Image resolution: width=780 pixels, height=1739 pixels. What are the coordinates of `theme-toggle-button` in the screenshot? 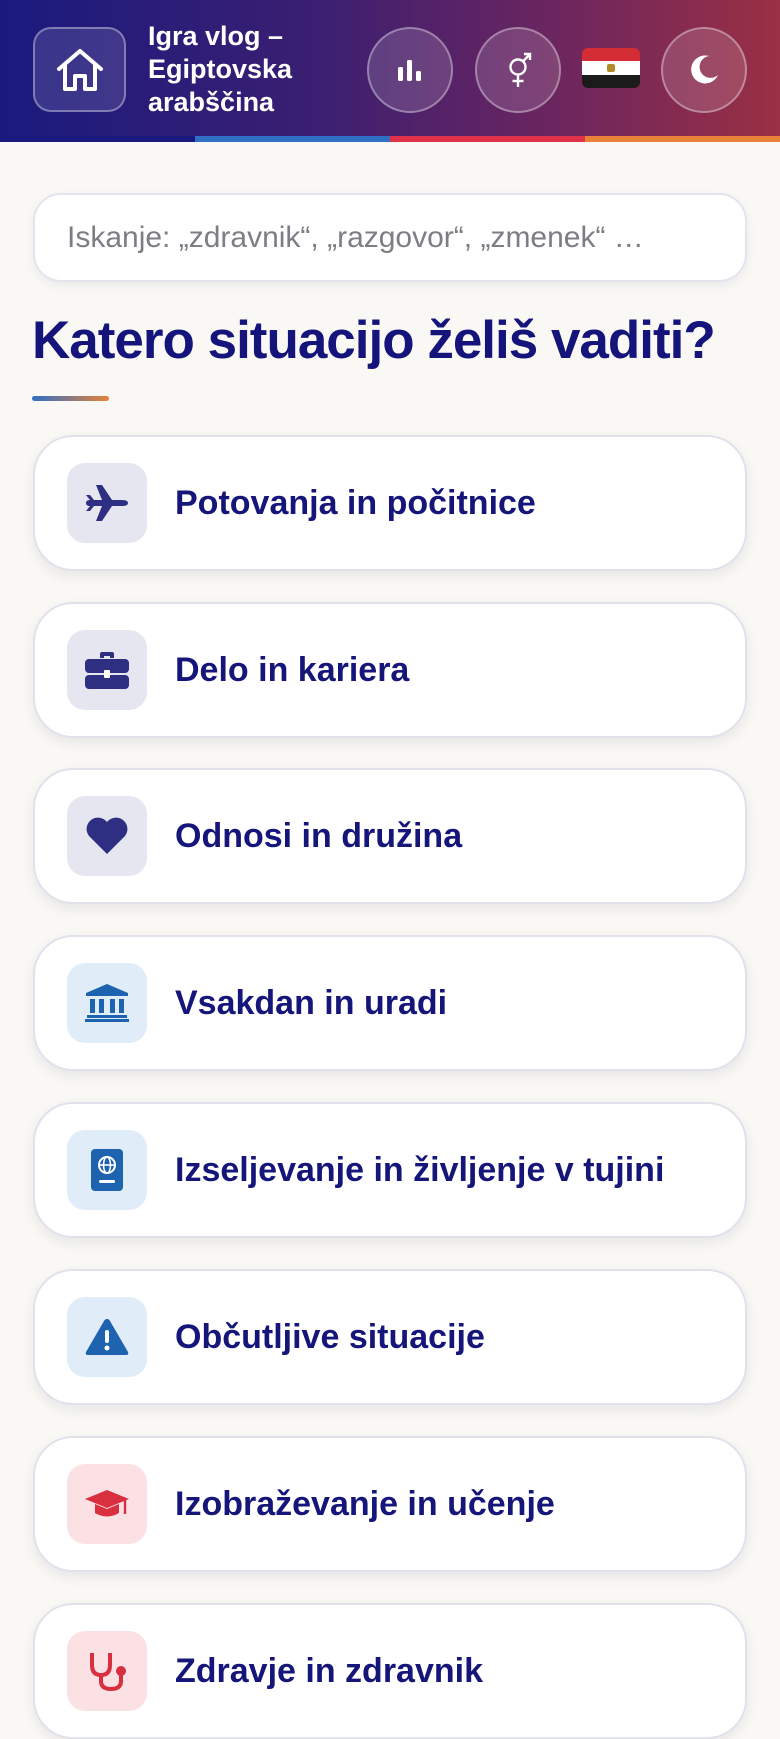 It's located at (704, 70).